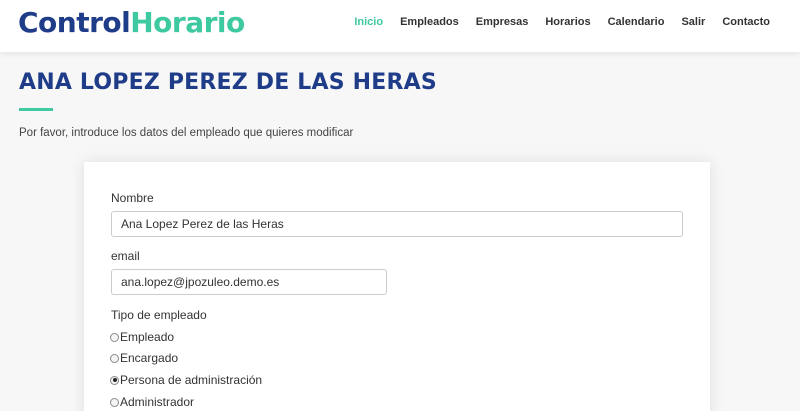  I want to click on radio-label: Administrador, so click(157, 402).